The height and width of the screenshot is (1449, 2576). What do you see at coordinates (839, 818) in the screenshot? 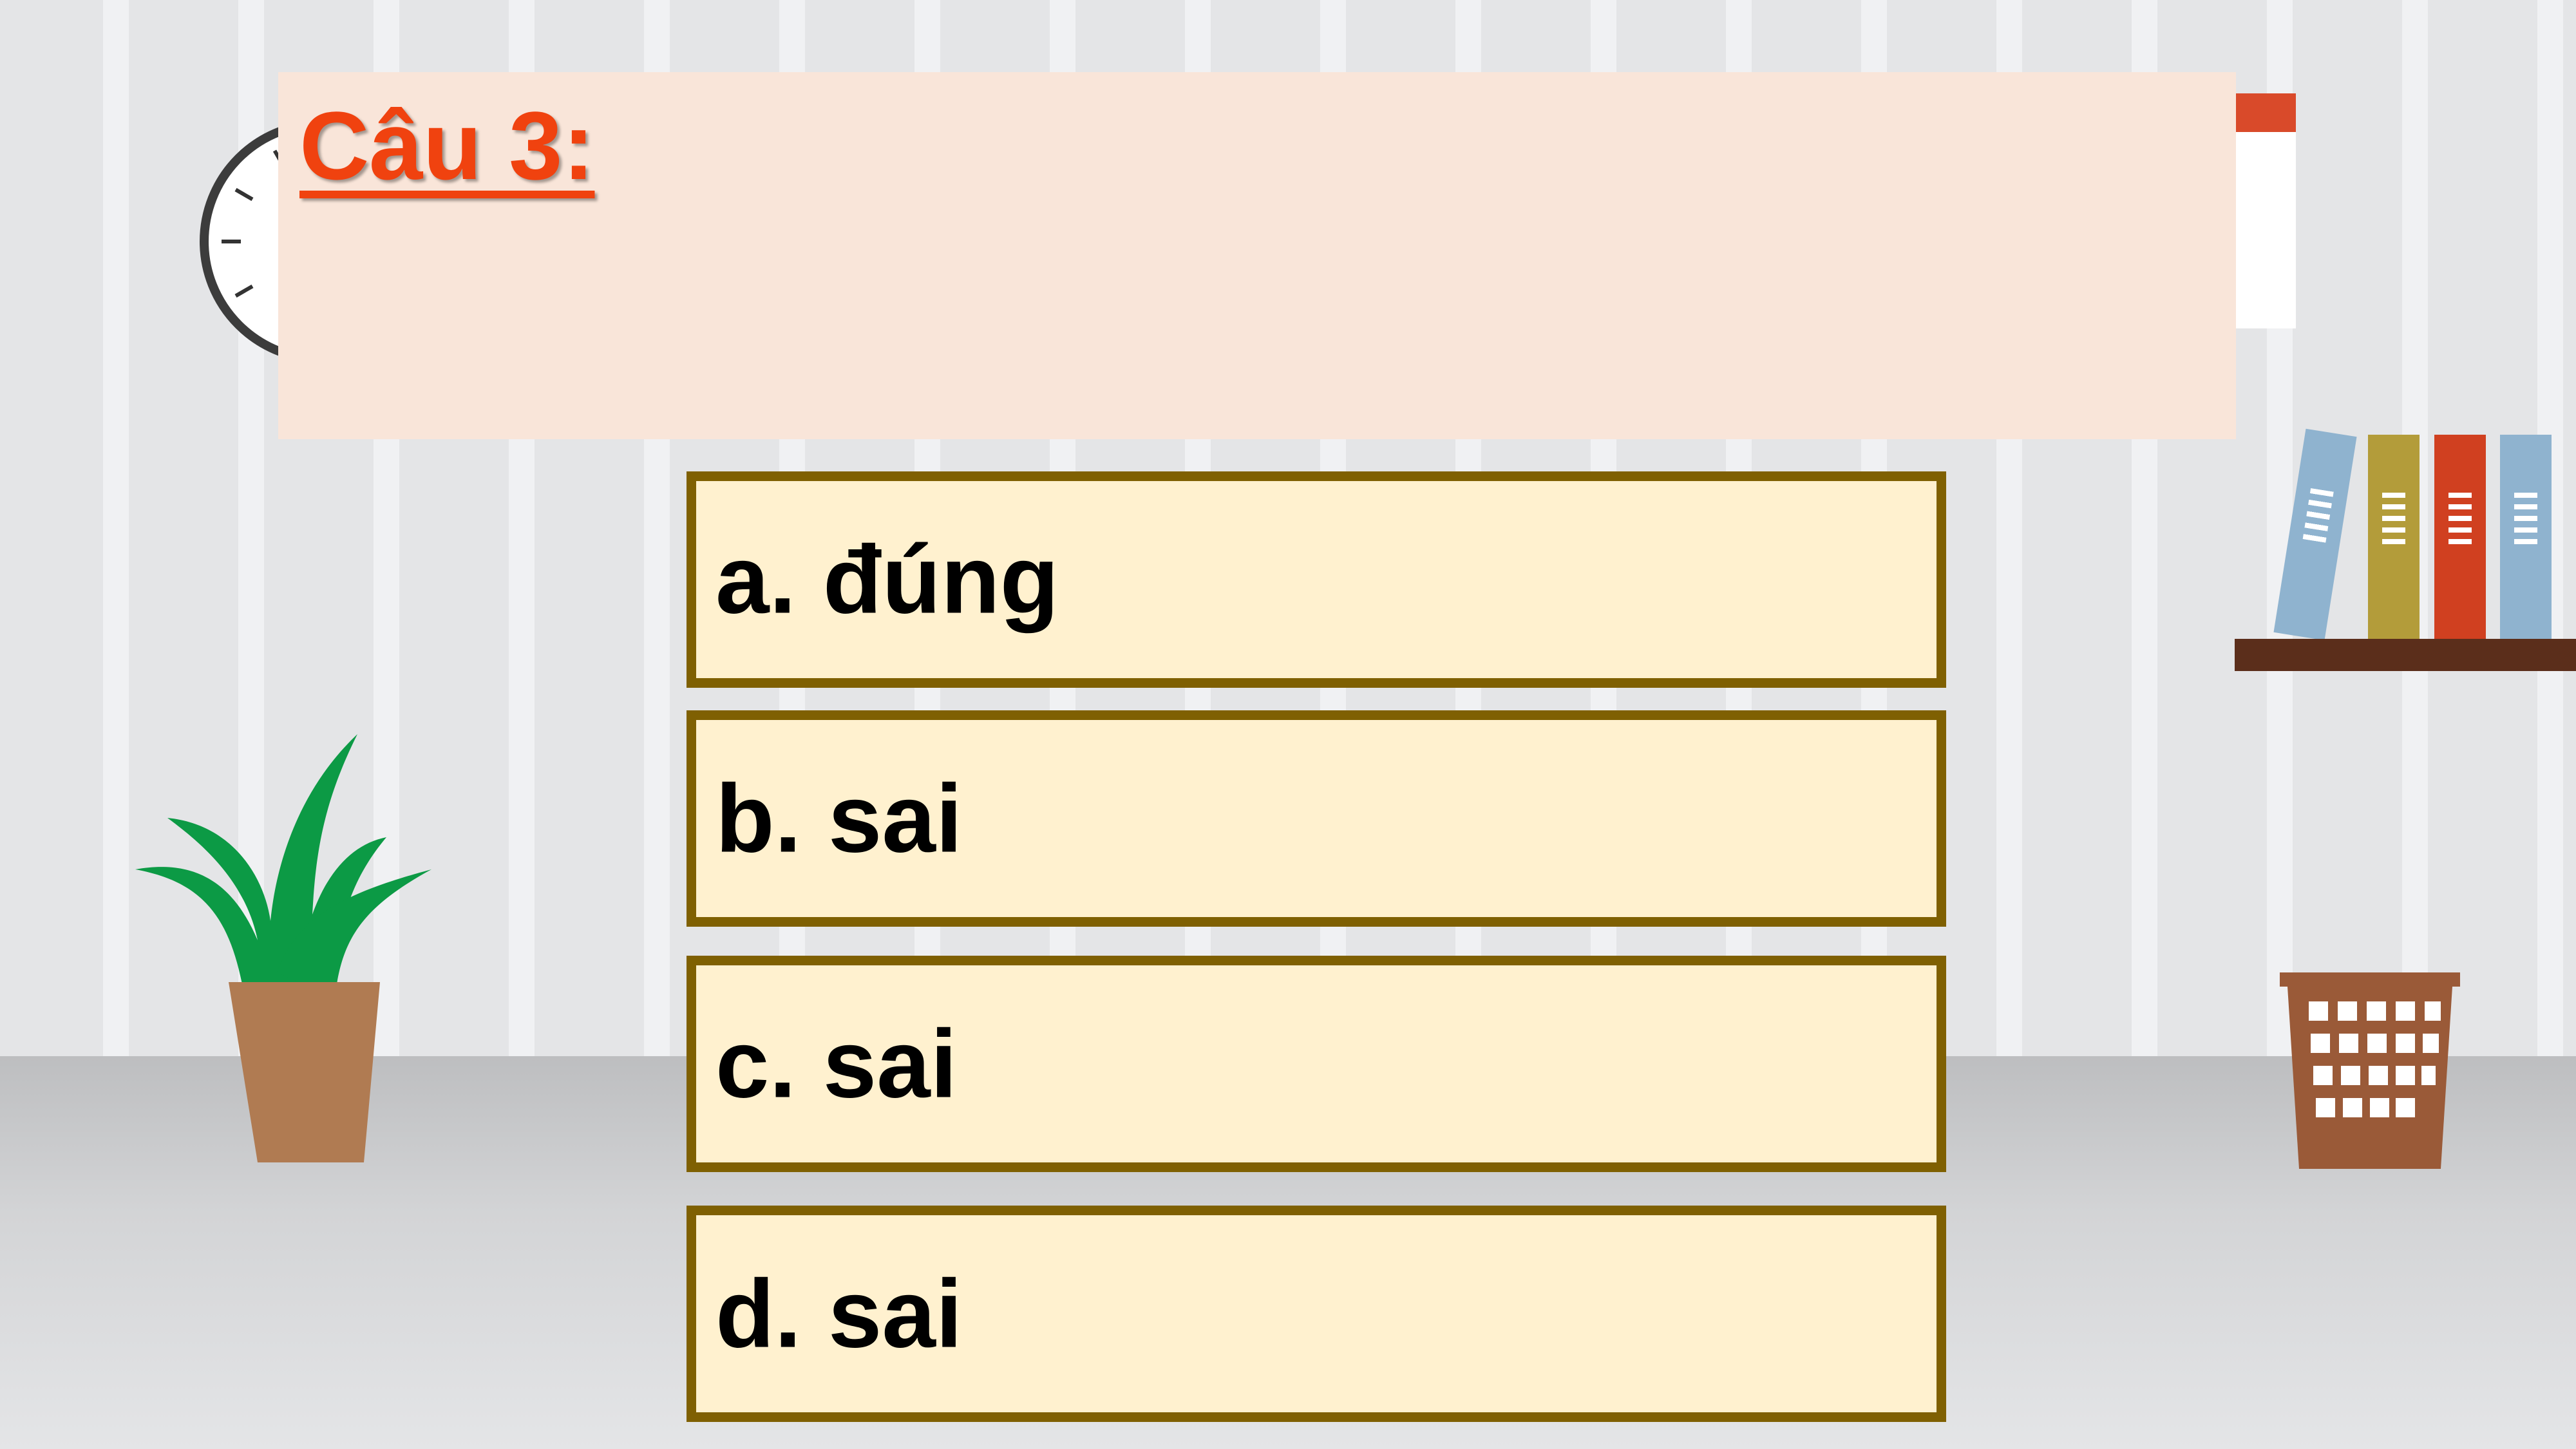
I see `answer-option-label: b. sai` at bounding box center [839, 818].